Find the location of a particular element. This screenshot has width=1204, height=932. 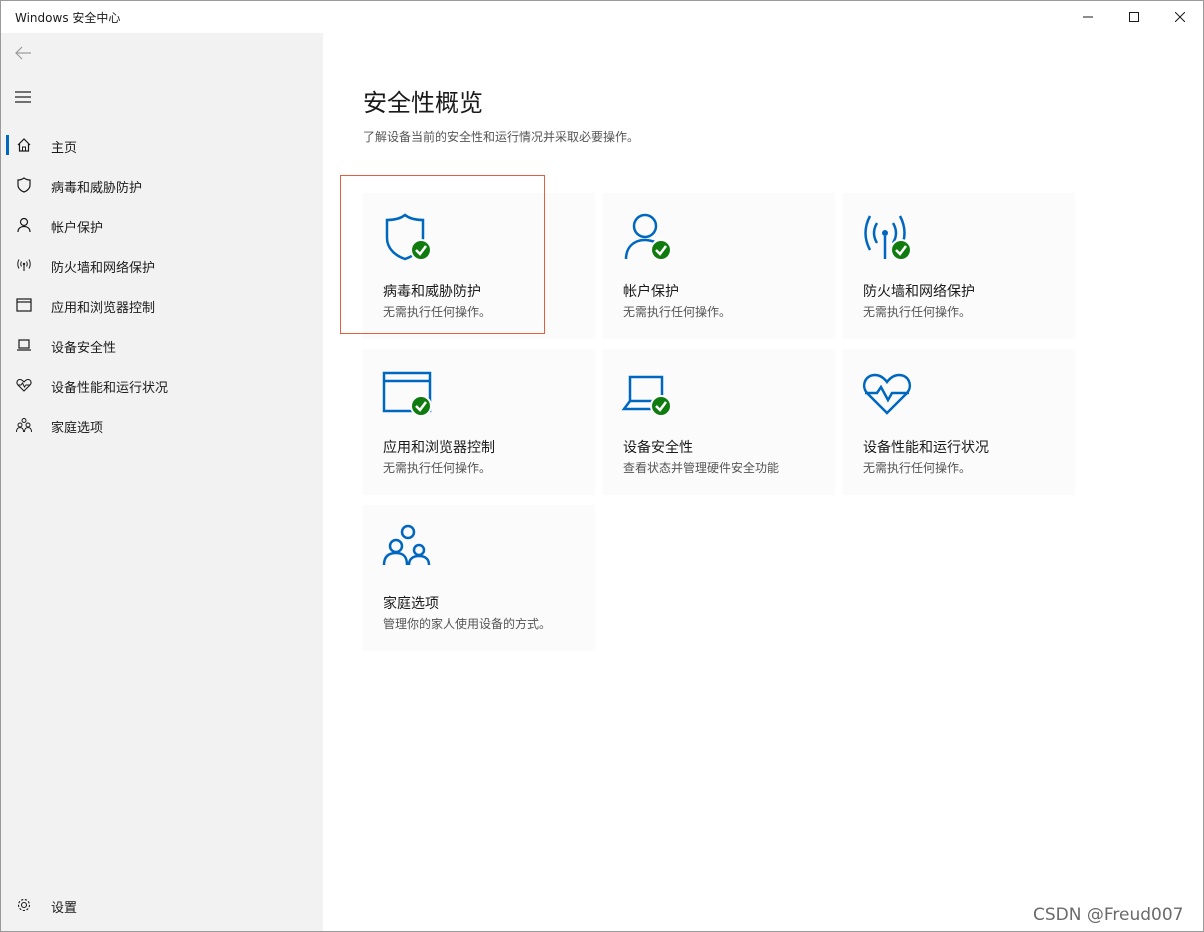

tile-title: 设备安全性 is located at coordinates (658, 448).